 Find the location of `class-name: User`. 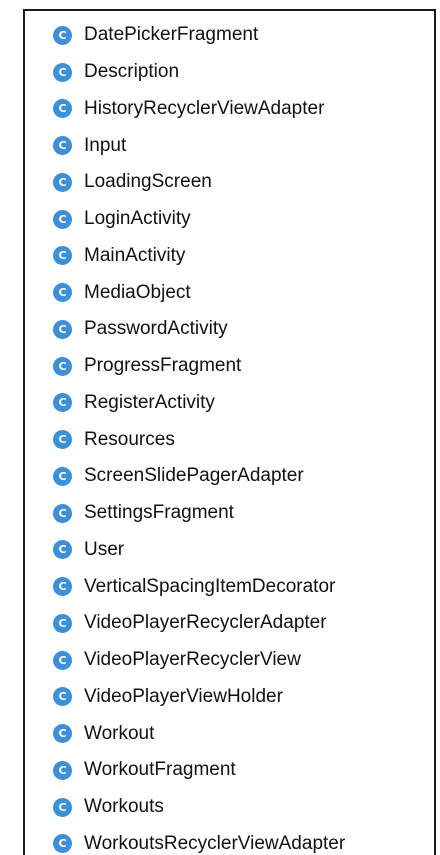

class-name: User is located at coordinates (104, 549).